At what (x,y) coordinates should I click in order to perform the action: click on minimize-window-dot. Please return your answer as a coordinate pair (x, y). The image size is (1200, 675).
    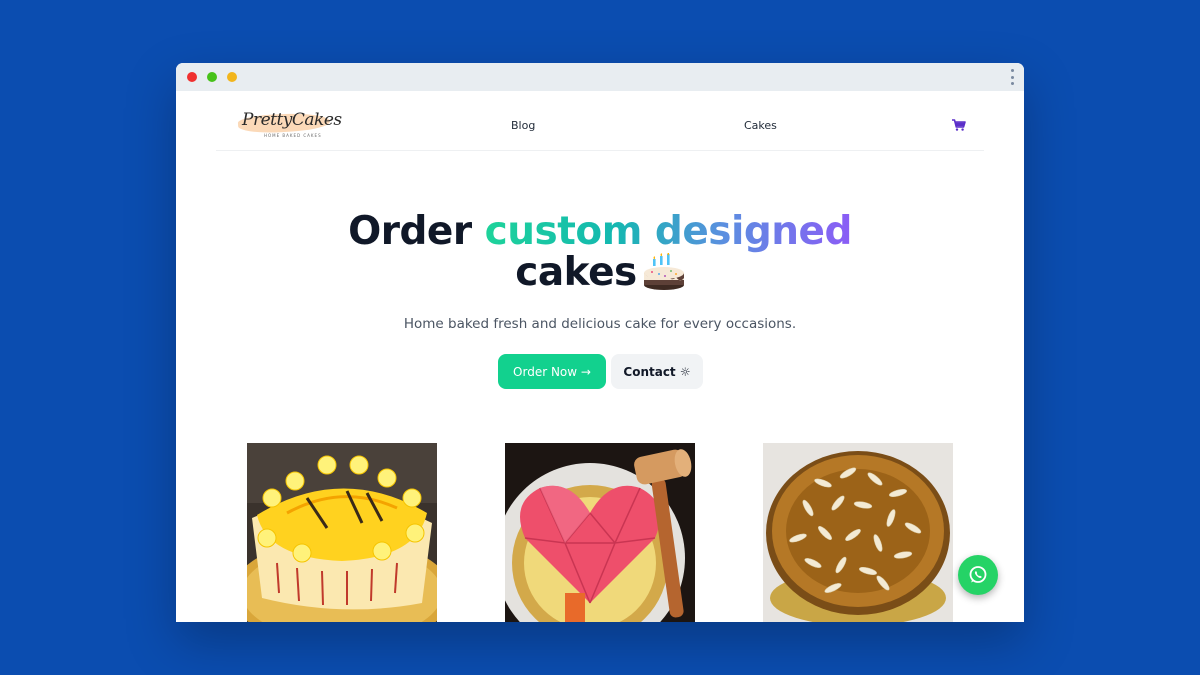
    Looking at the image, I should click on (232, 77).